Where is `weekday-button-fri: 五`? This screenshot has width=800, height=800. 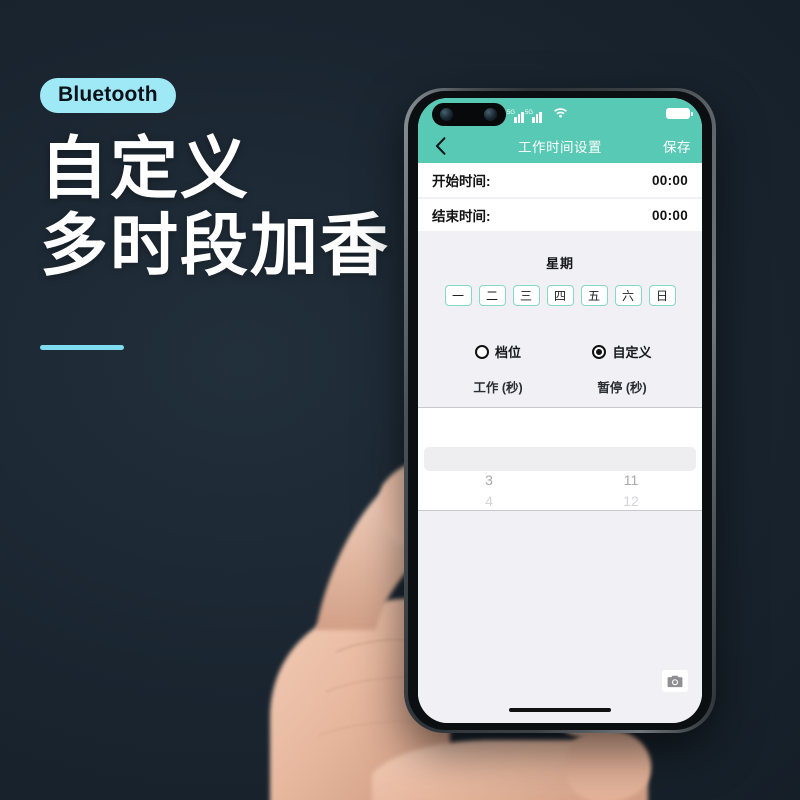 weekday-button-fri: 五 is located at coordinates (594, 295).